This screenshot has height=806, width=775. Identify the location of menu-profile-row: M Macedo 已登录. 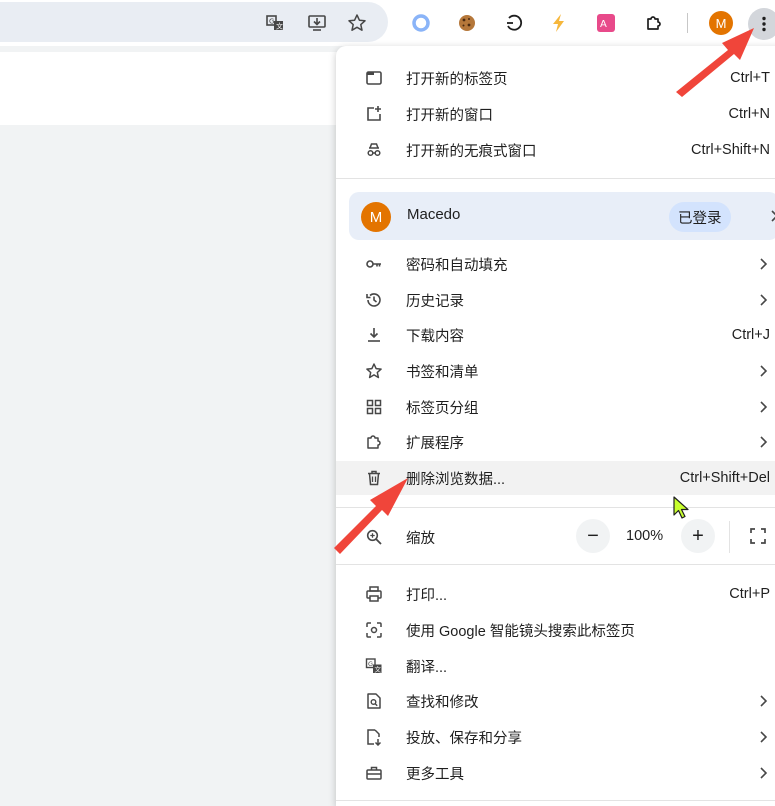
(562, 216).